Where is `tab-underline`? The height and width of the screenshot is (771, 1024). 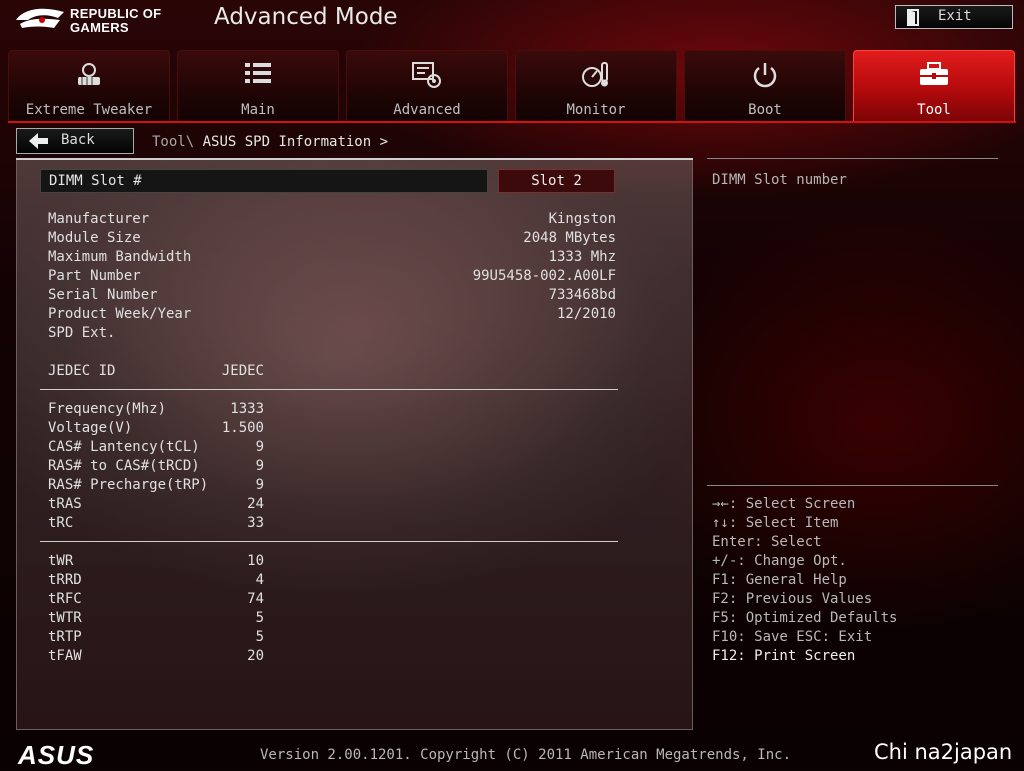 tab-underline is located at coordinates (512, 122).